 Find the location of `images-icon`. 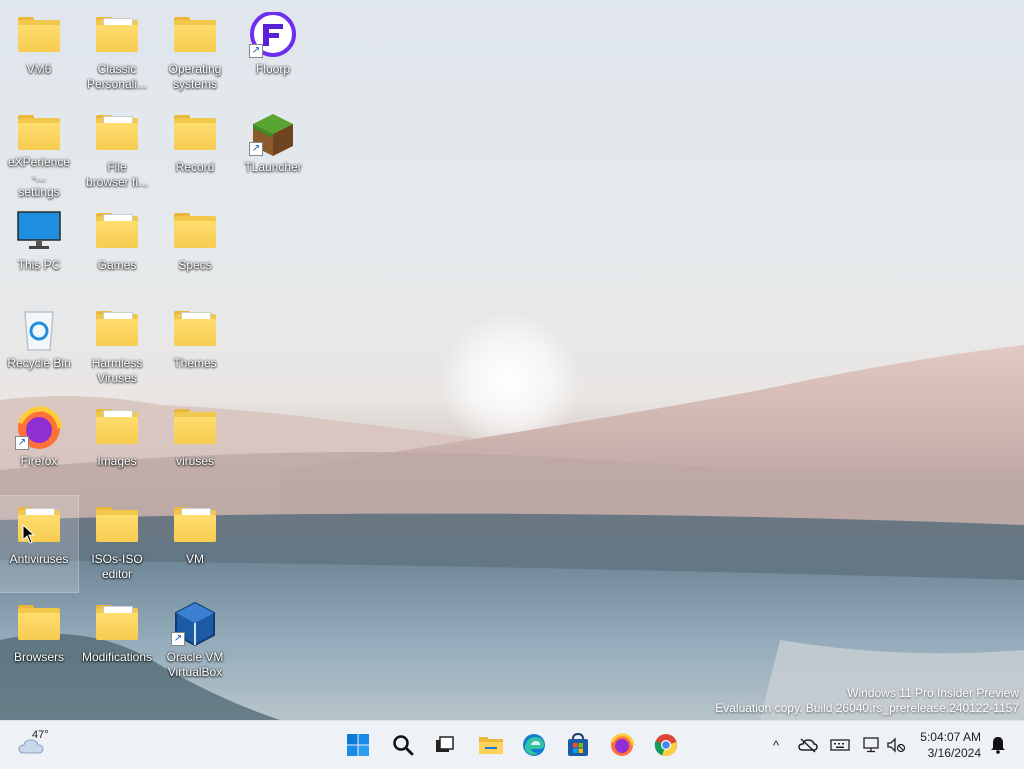

images-icon is located at coordinates (117, 428).